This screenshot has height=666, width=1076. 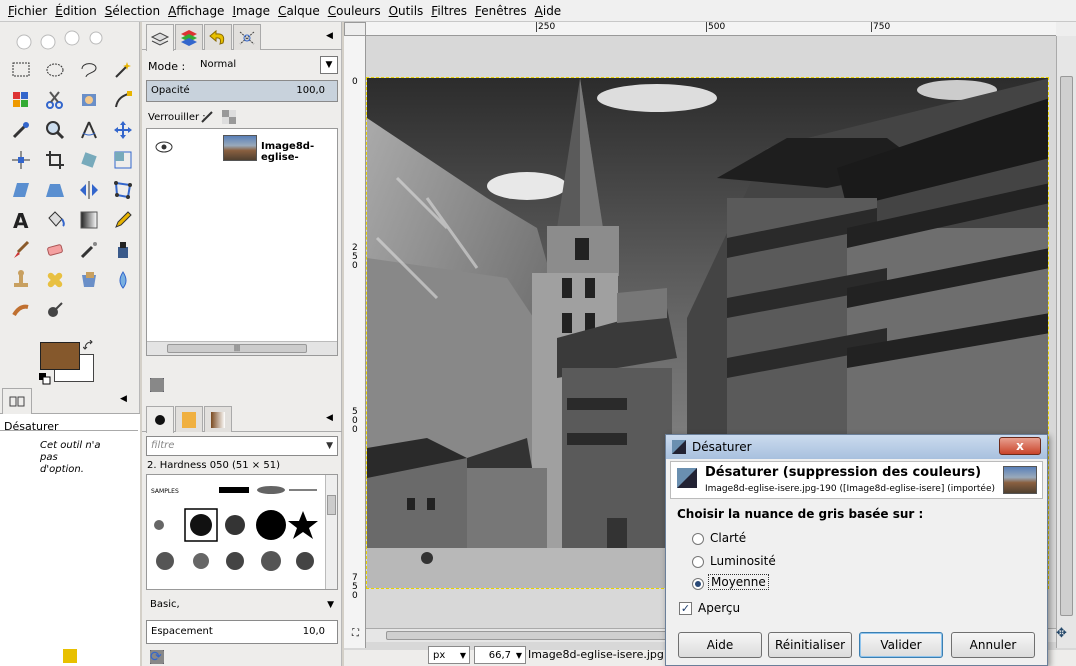 What do you see at coordinates (242, 632) in the screenshot?
I see `spacing-slider: Espacement 10,0` at bounding box center [242, 632].